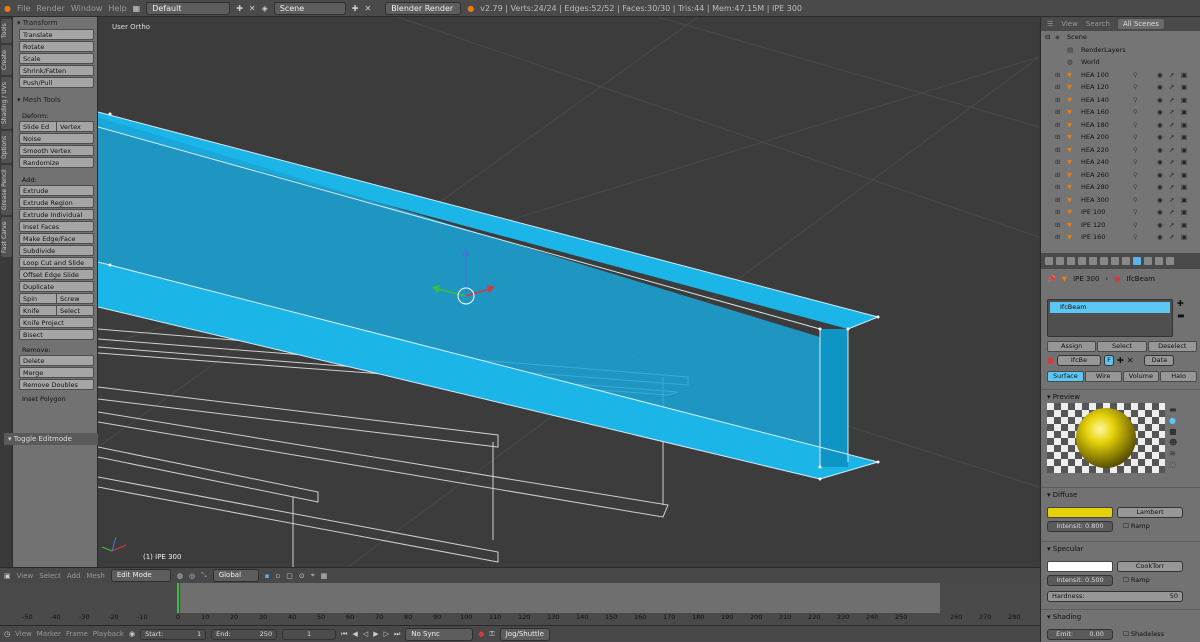 This screenshot has width=1200, height=642. Describe the element at coordinates (140, 575) in the screenshot. I see `mode-dropdown: Edit Mode` at that location.